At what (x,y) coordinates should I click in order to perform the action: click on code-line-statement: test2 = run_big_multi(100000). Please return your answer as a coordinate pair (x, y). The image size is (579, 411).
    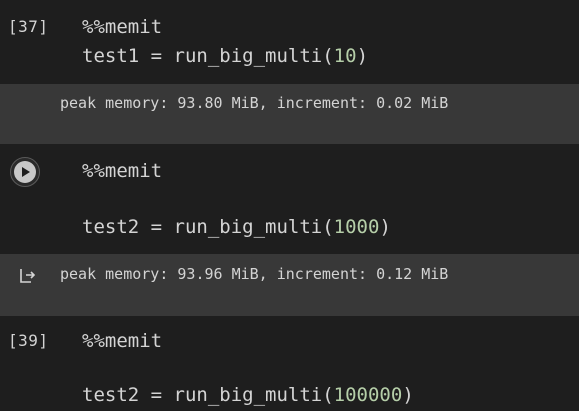
    Looking at the image, I should click on (248, 395).